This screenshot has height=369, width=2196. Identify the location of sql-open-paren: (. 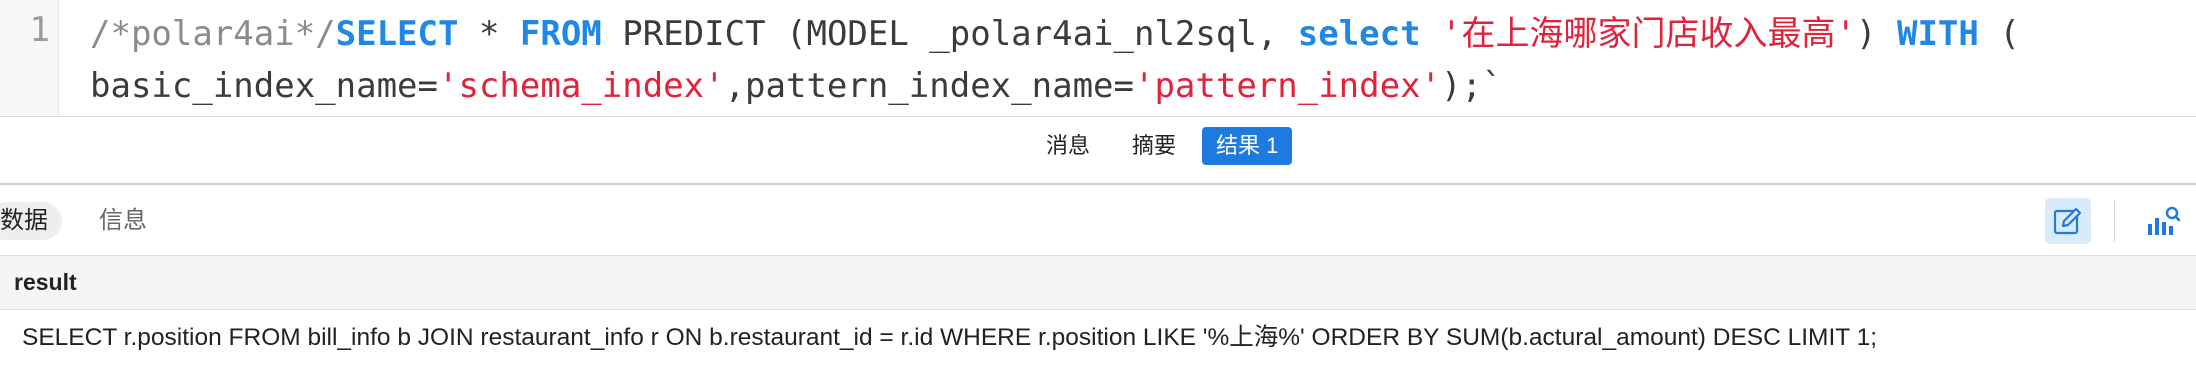
(1999, 34).